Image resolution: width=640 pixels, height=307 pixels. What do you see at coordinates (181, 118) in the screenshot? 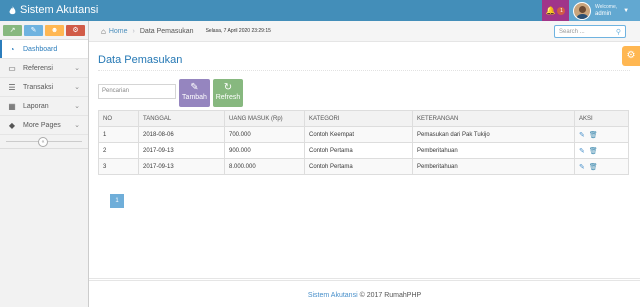
I see `column-header: TANGGAL` at bounding box center [181, 118].